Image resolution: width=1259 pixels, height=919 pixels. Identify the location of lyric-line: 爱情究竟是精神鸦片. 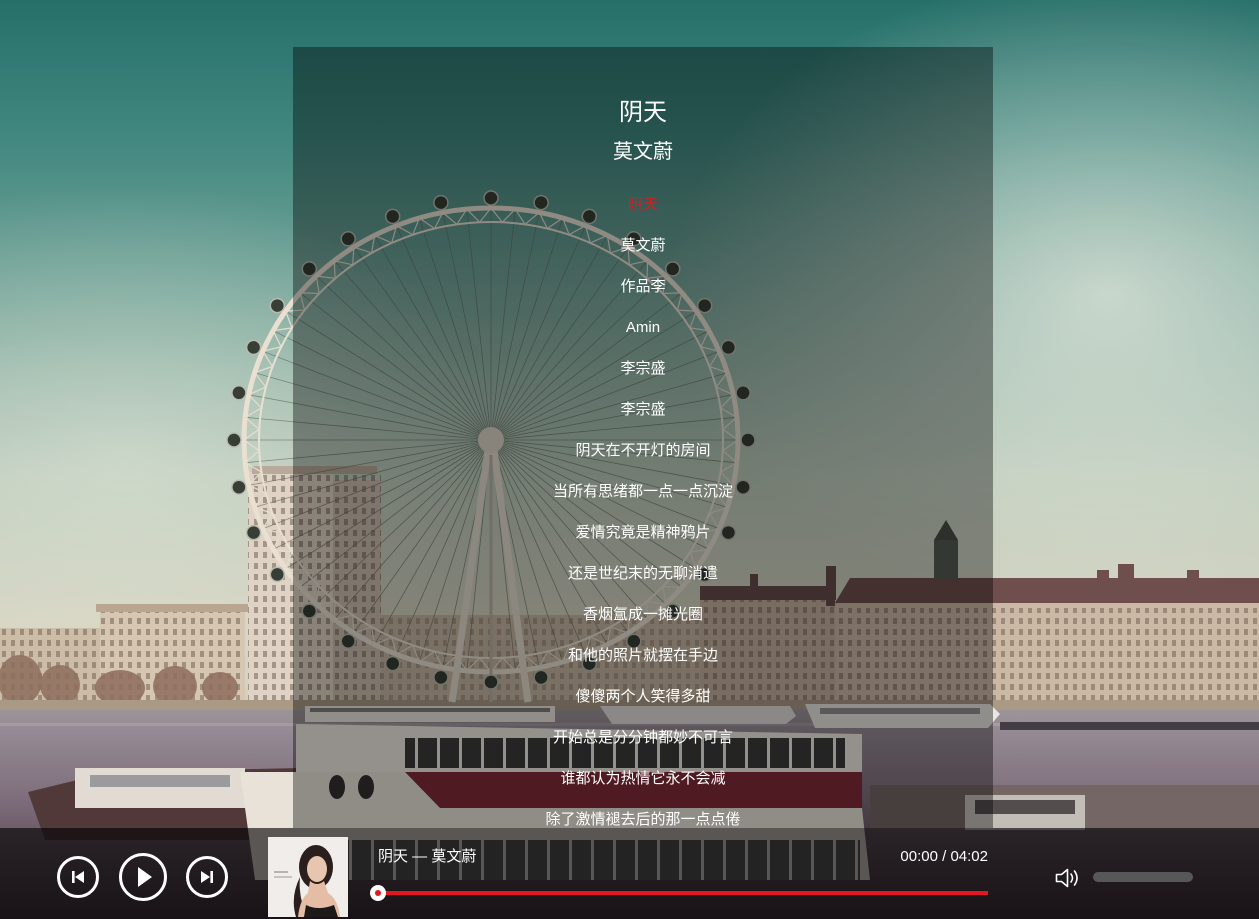
(643, 532).